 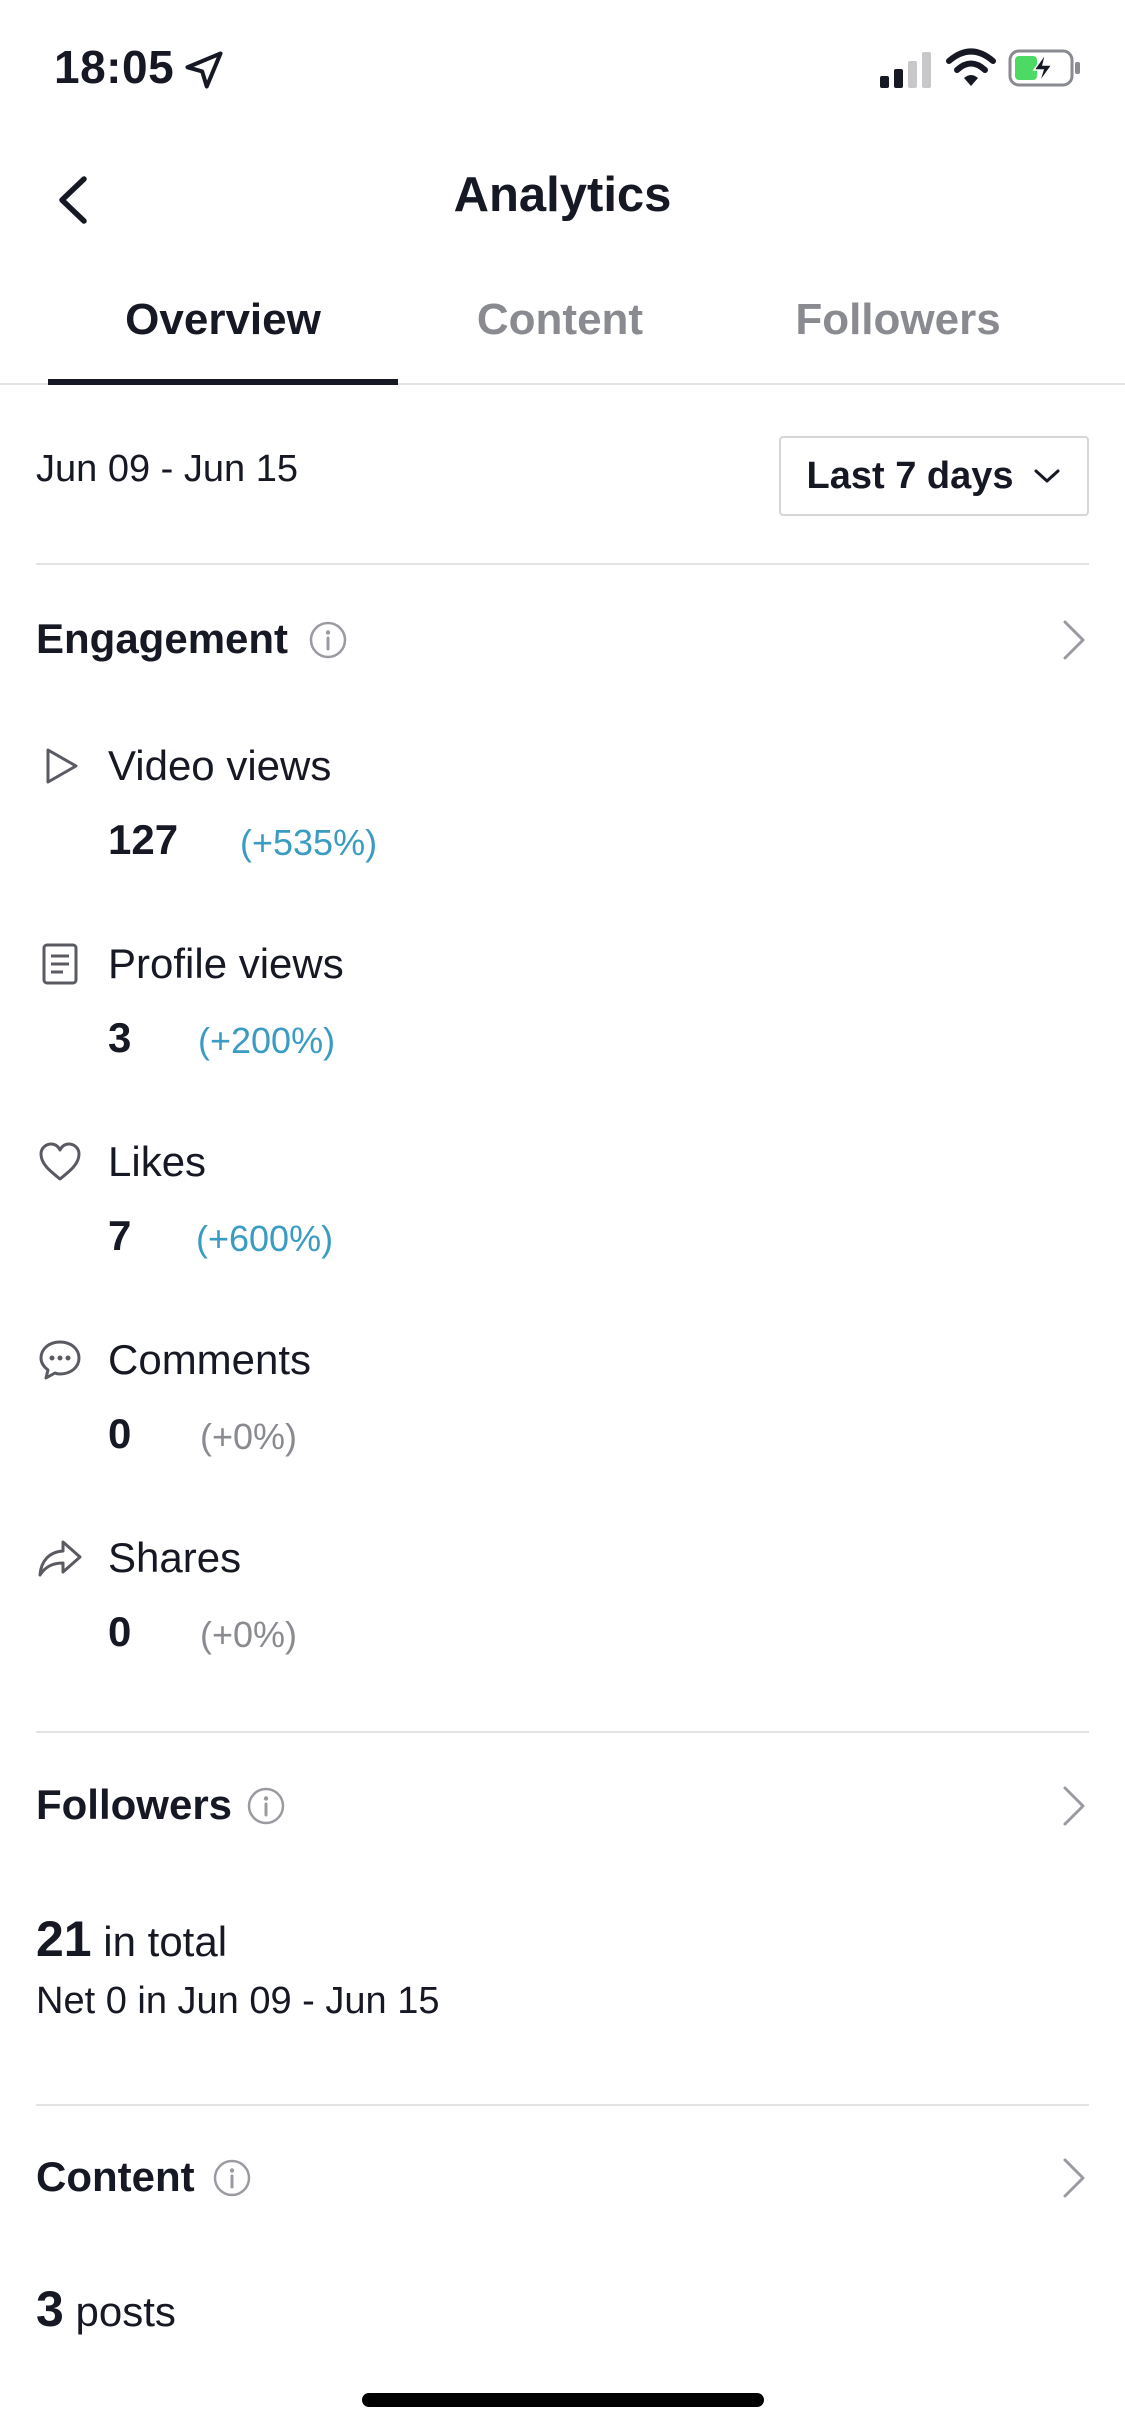 What do you see at coordinates (226, 963) in the screenshot?
I see `metric-label: Profile views` at bounding box center [226, 963].